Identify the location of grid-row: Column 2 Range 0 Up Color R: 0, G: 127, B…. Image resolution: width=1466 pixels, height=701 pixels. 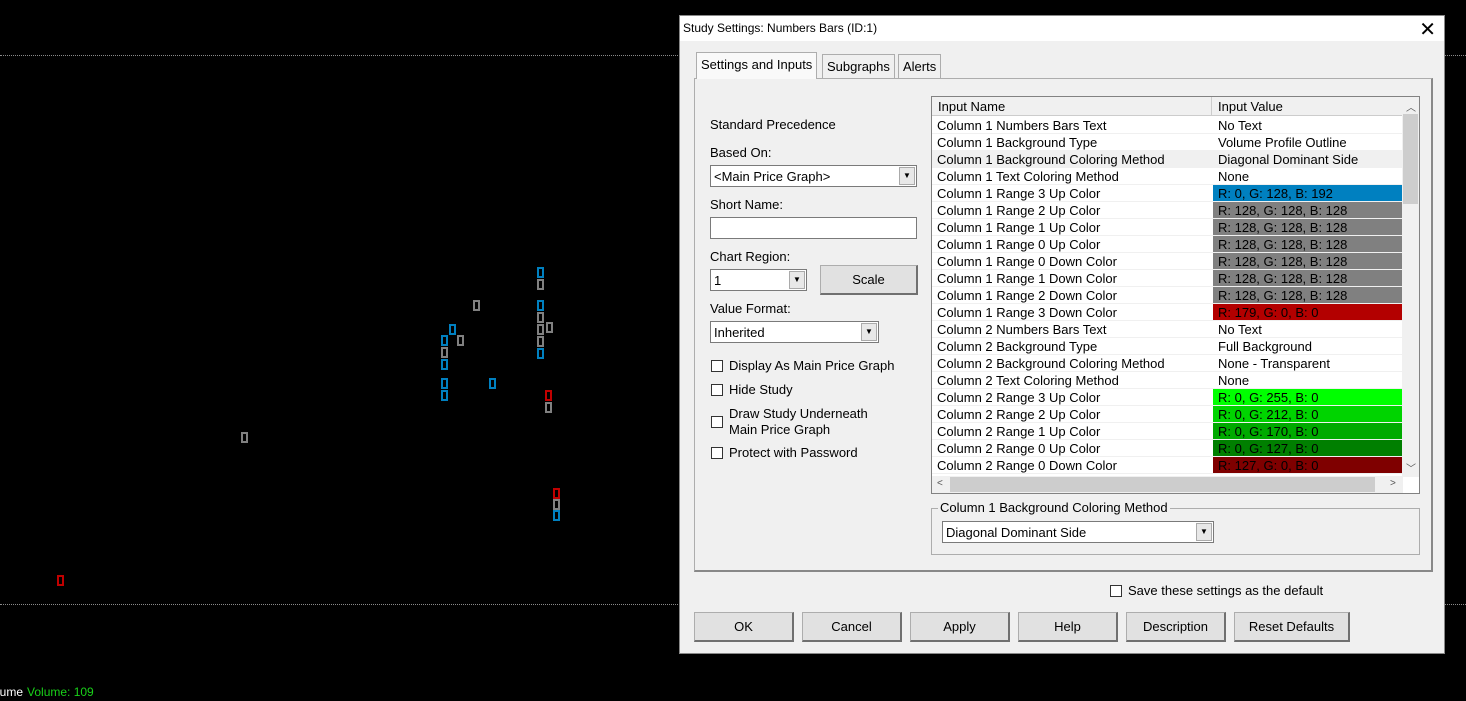
(1167, 448).